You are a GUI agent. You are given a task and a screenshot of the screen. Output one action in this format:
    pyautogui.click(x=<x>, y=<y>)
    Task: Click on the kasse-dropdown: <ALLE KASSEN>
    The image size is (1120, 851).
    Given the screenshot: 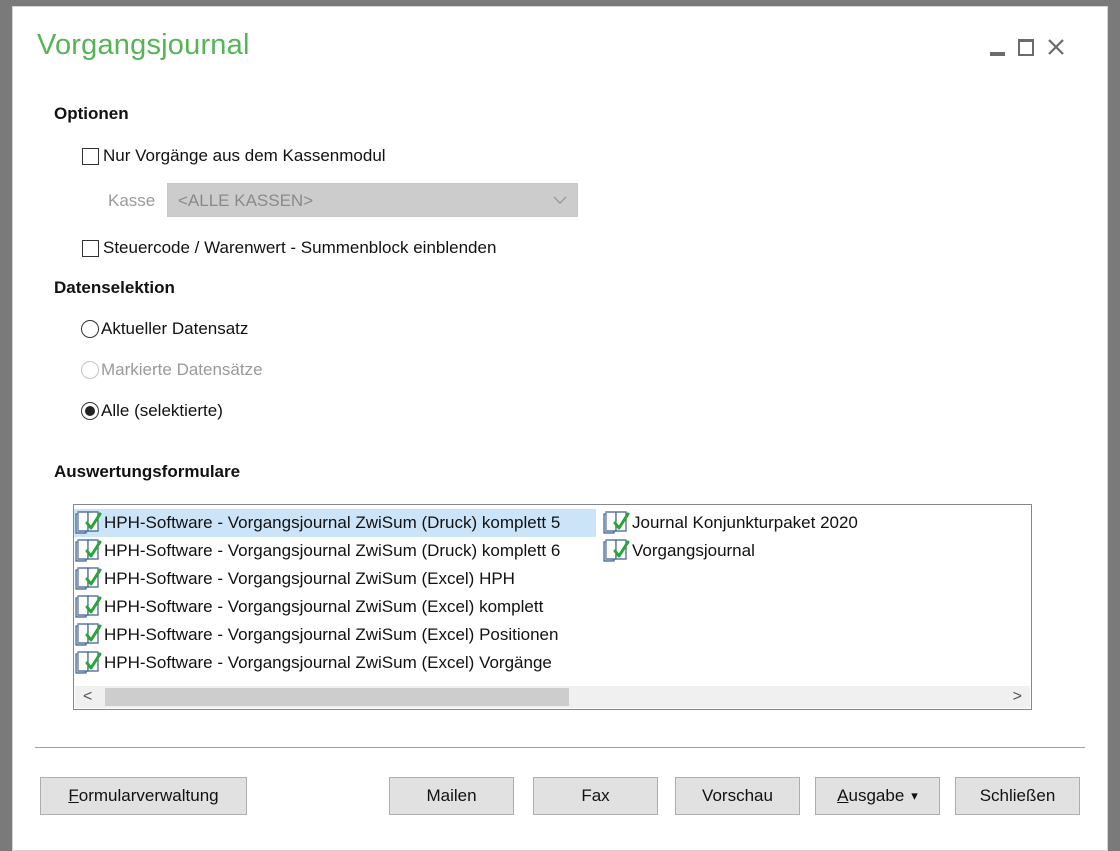 What is the action you would take?
    pyautogui.click(x=372, y=200)
    